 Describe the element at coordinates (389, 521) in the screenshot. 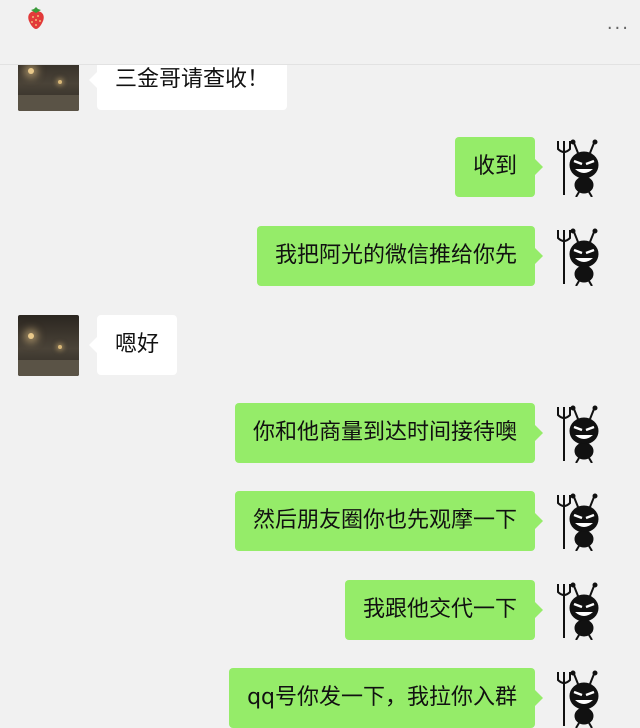

I see `message-bubble: 然后朋友圈你也先观摩一下` at that location.